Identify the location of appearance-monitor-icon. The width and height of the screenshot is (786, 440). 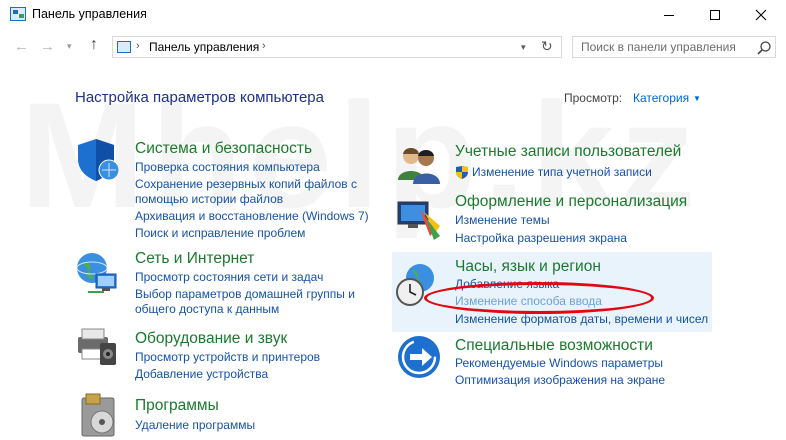
(418, 220).